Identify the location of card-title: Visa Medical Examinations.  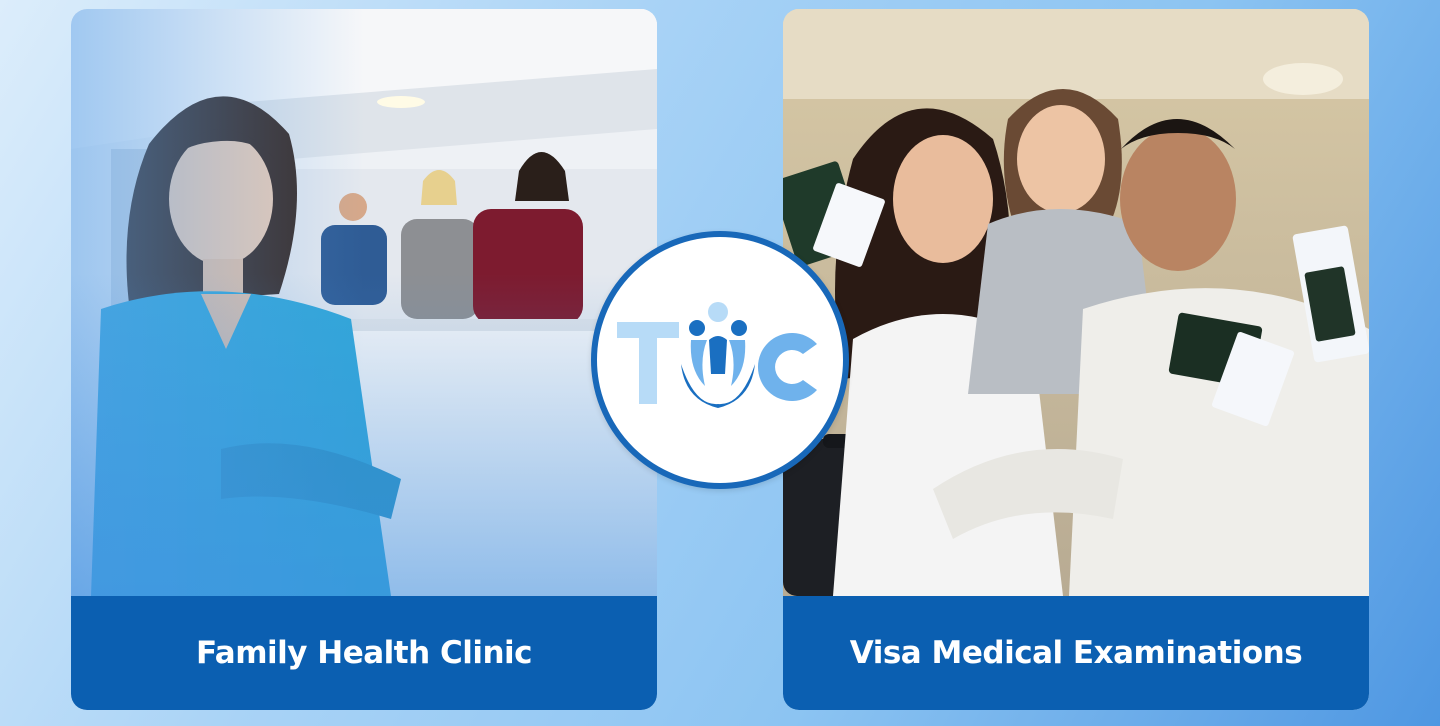
(1076, 653).